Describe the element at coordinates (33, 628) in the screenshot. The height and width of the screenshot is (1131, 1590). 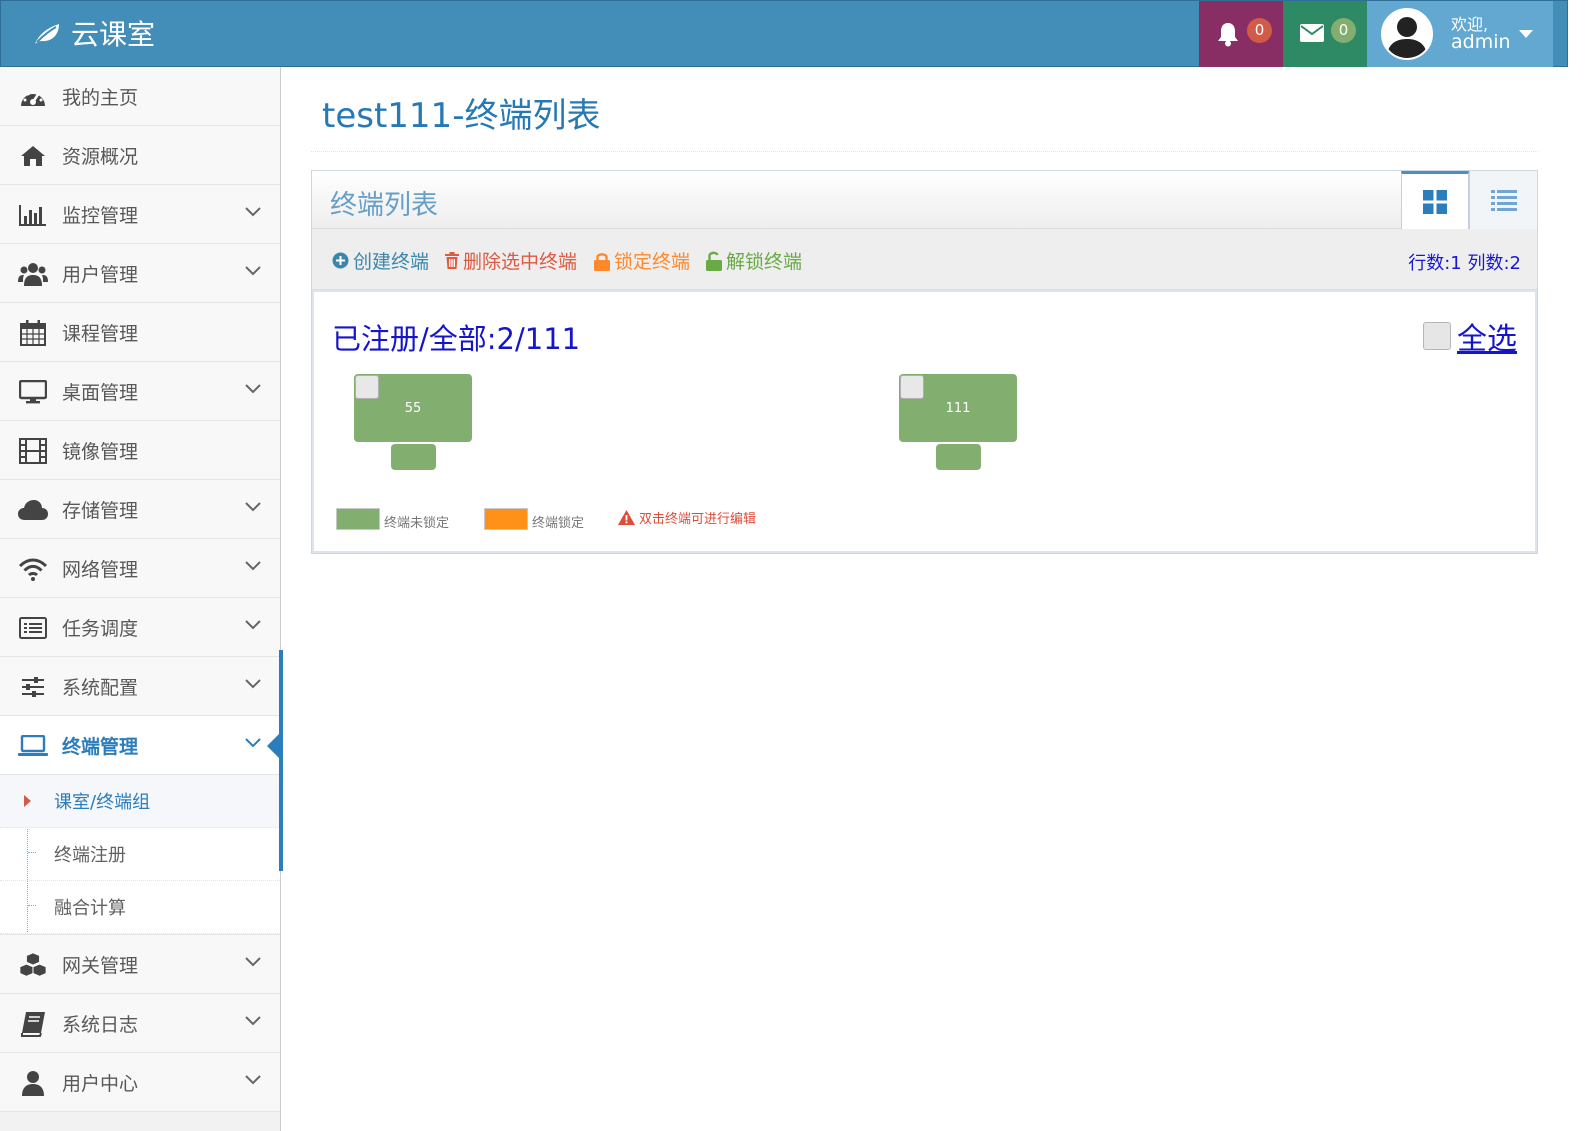
I see `list-alt-icon` at that location.